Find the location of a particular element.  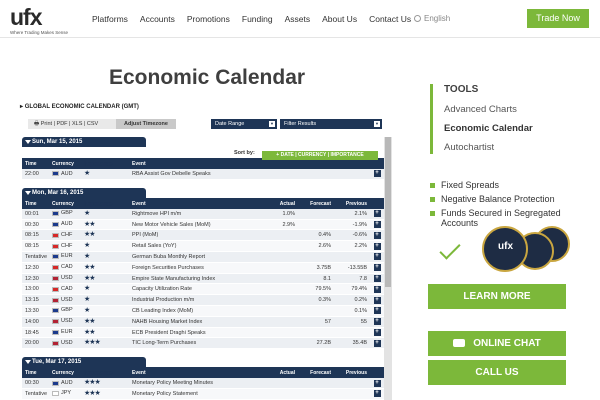

cell-event: RBA Assist Gov Debelle Speaks is located at coordinates (171, 174).